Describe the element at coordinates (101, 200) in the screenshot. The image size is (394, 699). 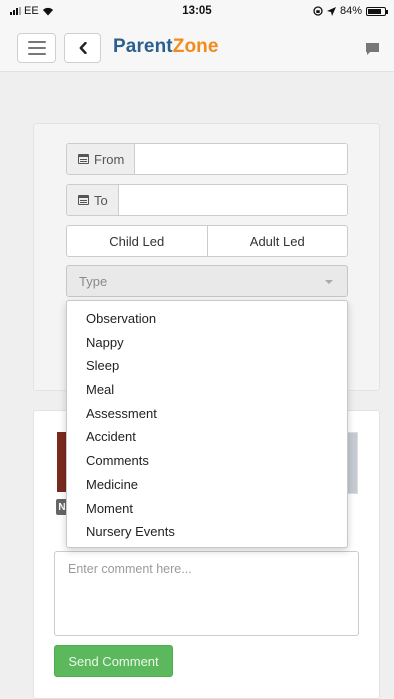
I see `to-label: To` at that location.